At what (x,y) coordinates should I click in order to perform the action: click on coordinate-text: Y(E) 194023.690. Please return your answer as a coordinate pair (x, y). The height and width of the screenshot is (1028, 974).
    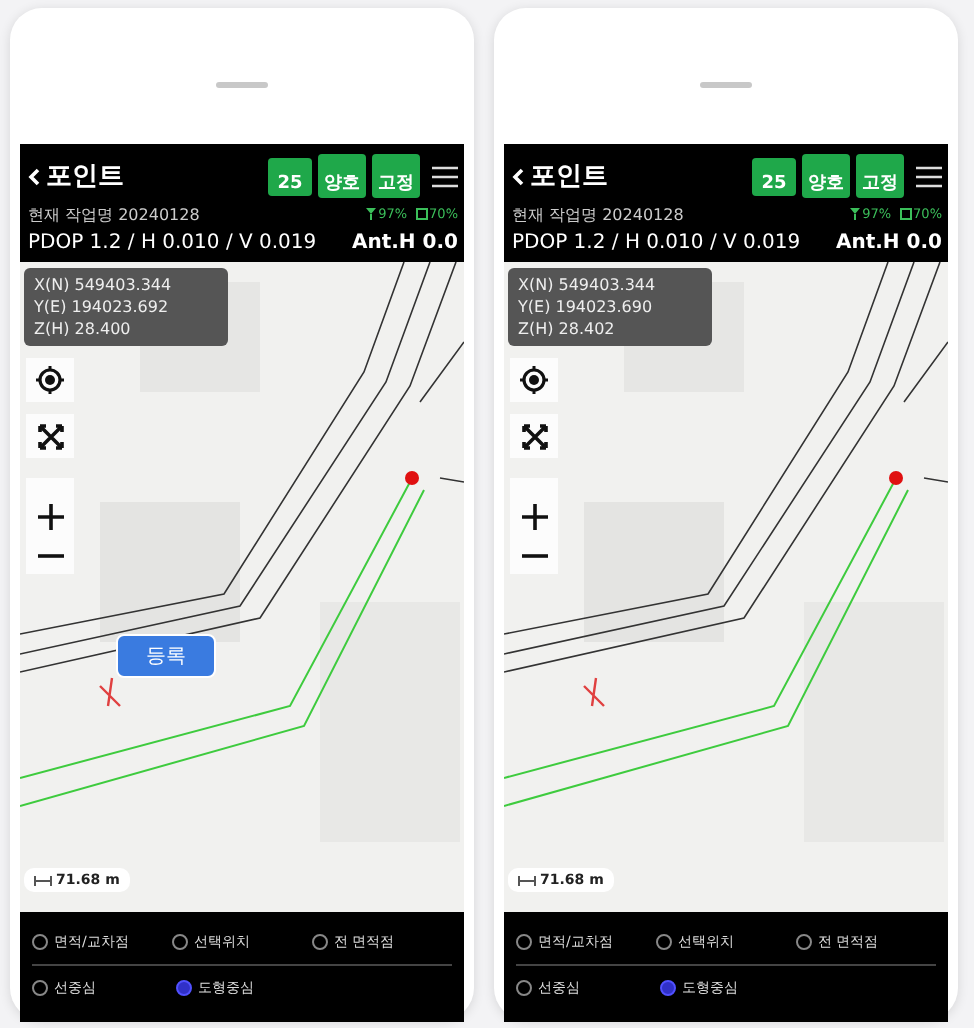
    Looking at the image, I should click on (586, 307).